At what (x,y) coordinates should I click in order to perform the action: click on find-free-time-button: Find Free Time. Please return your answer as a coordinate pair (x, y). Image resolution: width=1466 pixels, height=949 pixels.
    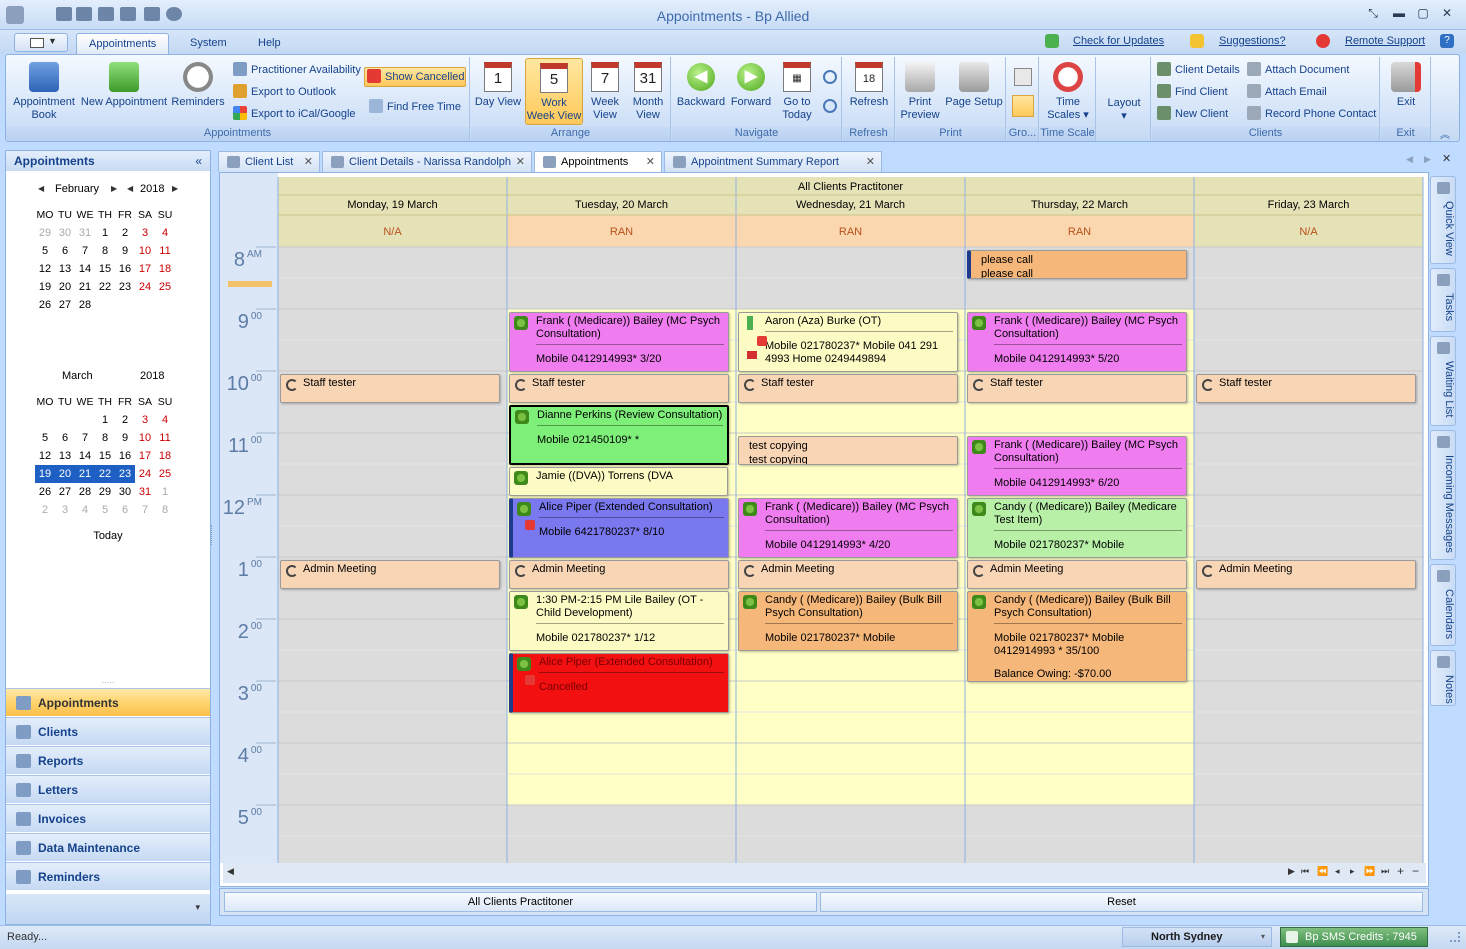
    Looking at the image, I should click on (415, 107).